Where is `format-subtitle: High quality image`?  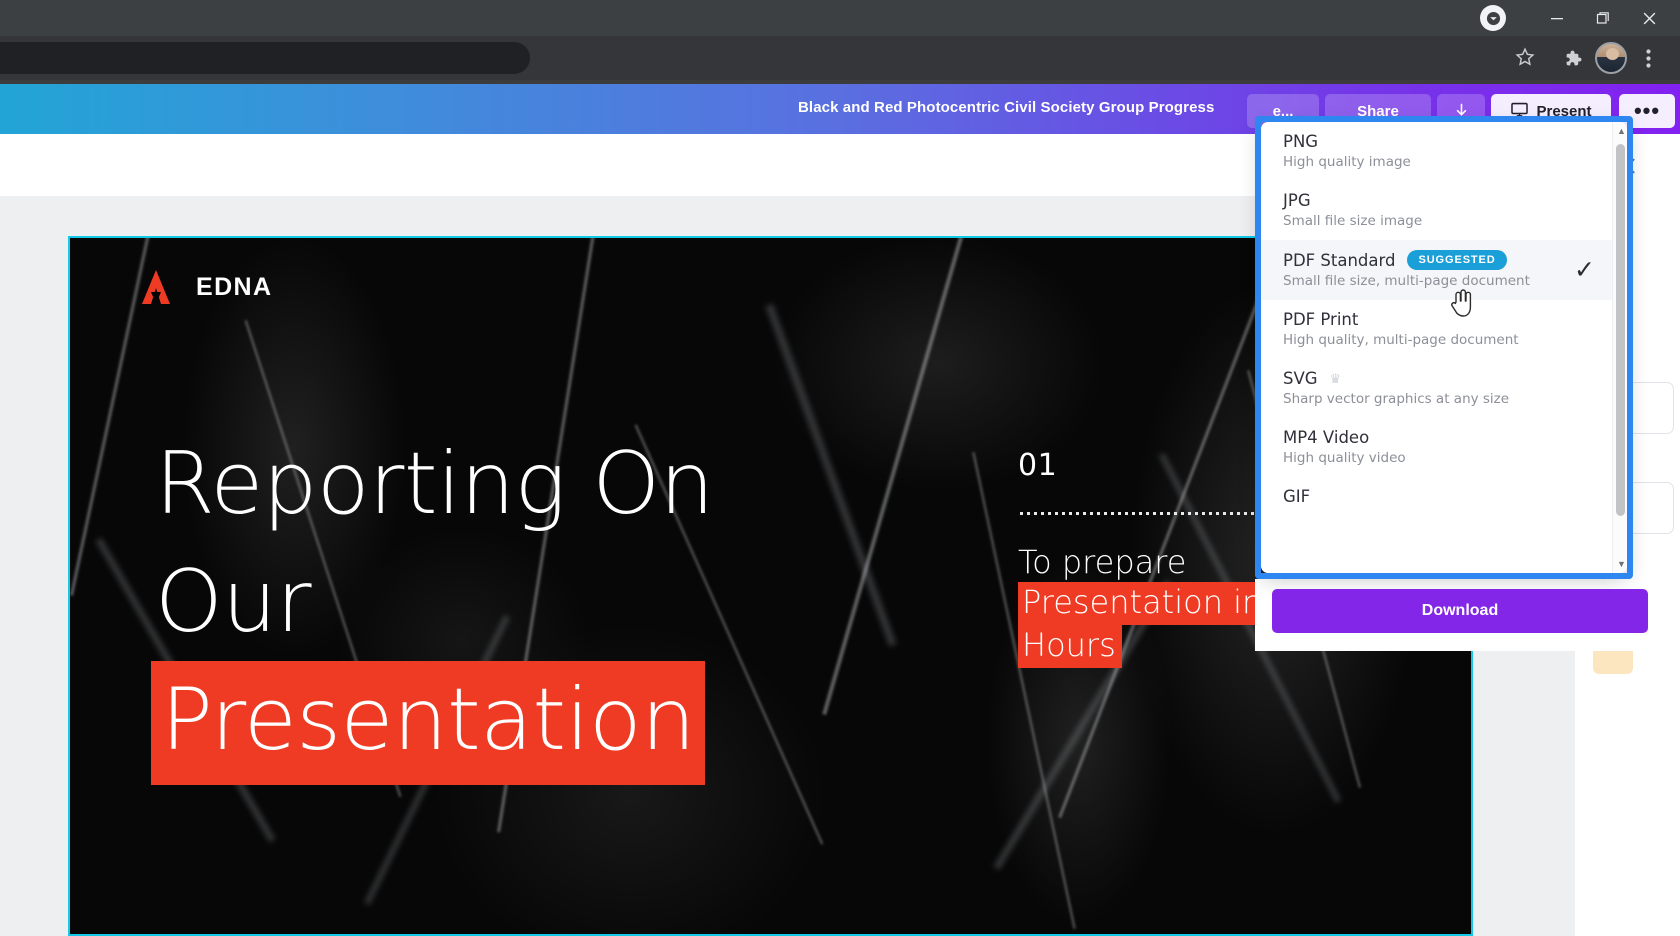 format-subtitle: High quality image is located at coordinates (1347, 162).